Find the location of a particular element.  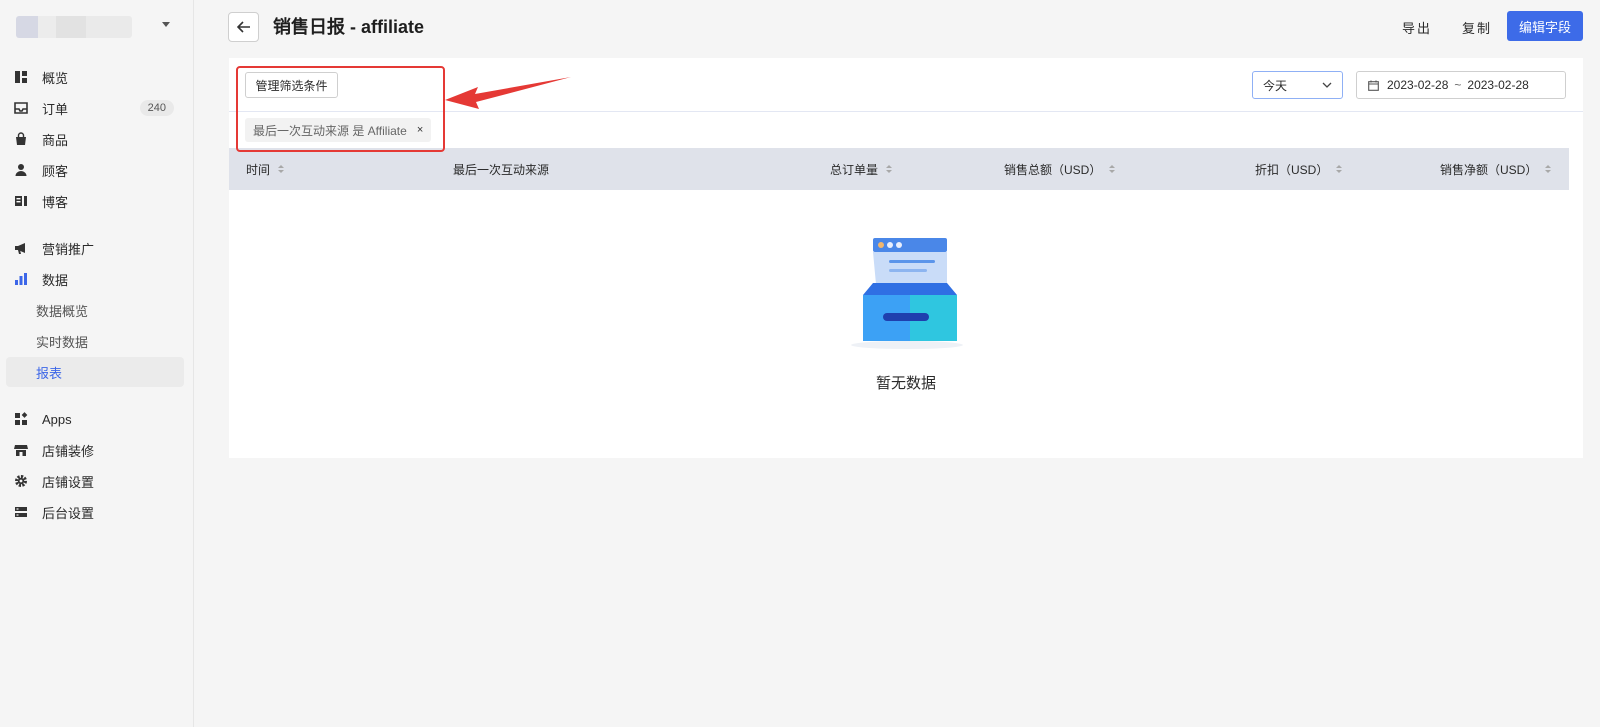

nav-item-label: 营销推广 is located at coordinates (68, 249).